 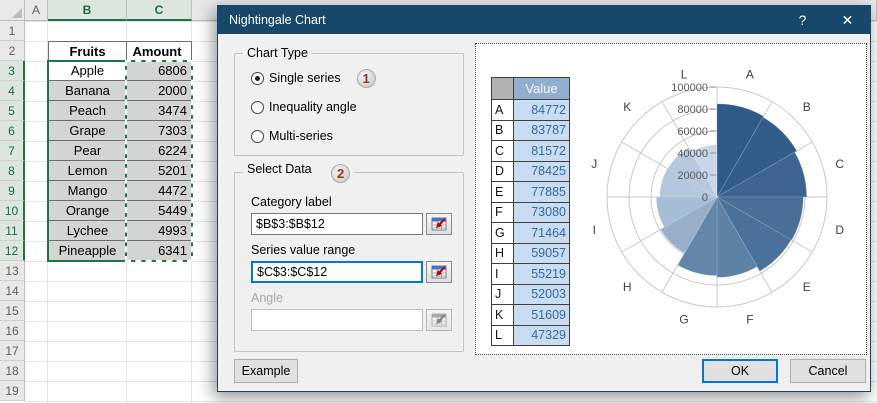 I want to click on amount-cell: 5449, so click(x=159, y=211).